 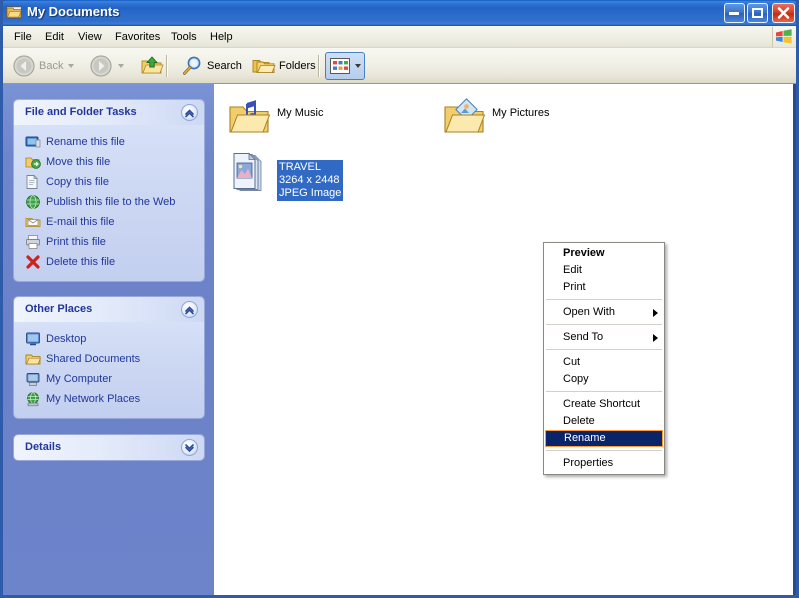 I want to click on context-menu-item-copy: Copy, so click(x=604, y=379).